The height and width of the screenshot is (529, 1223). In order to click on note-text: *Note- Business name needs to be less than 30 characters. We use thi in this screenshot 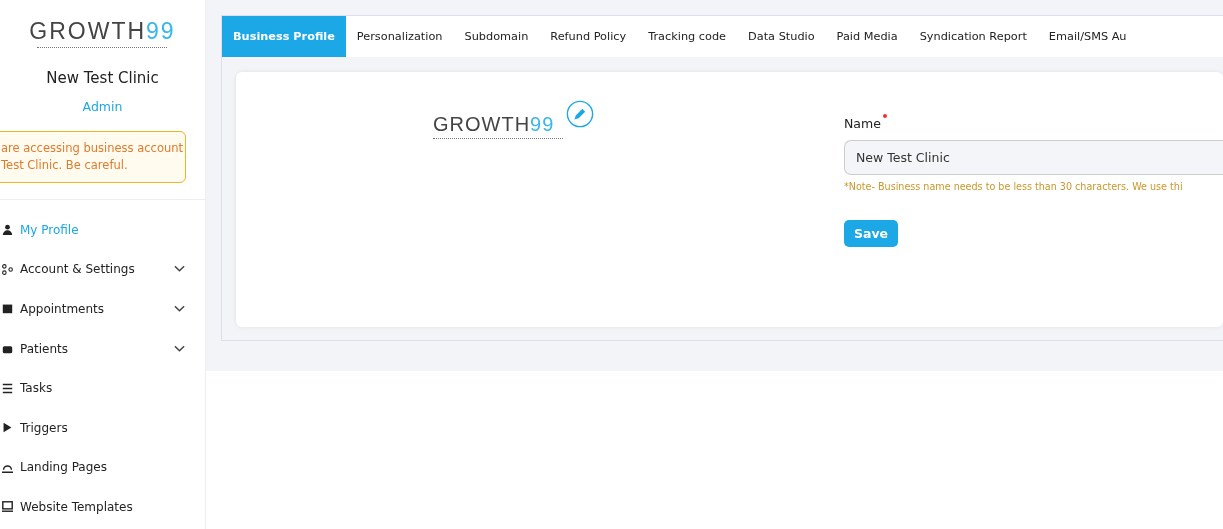, I will do `click(1014, 186)`.